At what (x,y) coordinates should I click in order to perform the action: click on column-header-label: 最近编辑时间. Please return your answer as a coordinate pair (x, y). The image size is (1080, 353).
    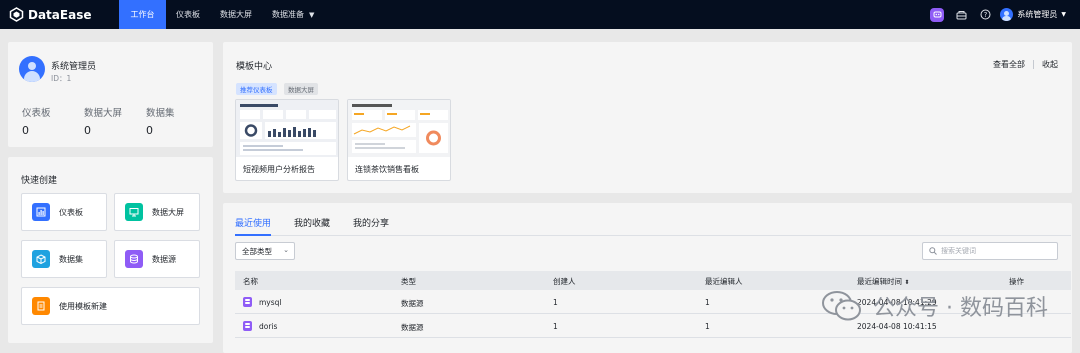
    Looking at the image, I should click on (879, 281).